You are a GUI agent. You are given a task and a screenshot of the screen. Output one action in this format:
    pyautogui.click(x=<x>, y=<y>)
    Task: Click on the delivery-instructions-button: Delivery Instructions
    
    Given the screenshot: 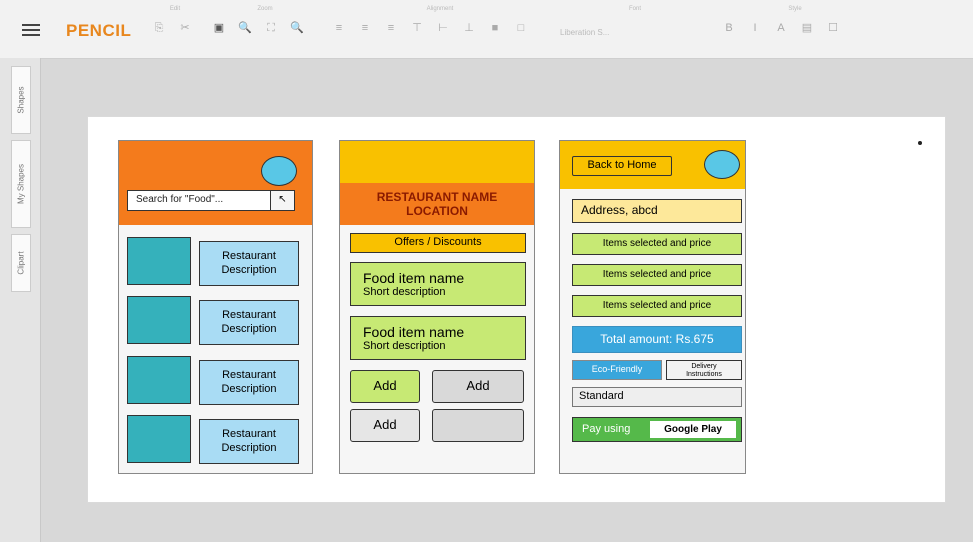 What is the action you would take?
    pyautogui.click(x=704, y=370)
    